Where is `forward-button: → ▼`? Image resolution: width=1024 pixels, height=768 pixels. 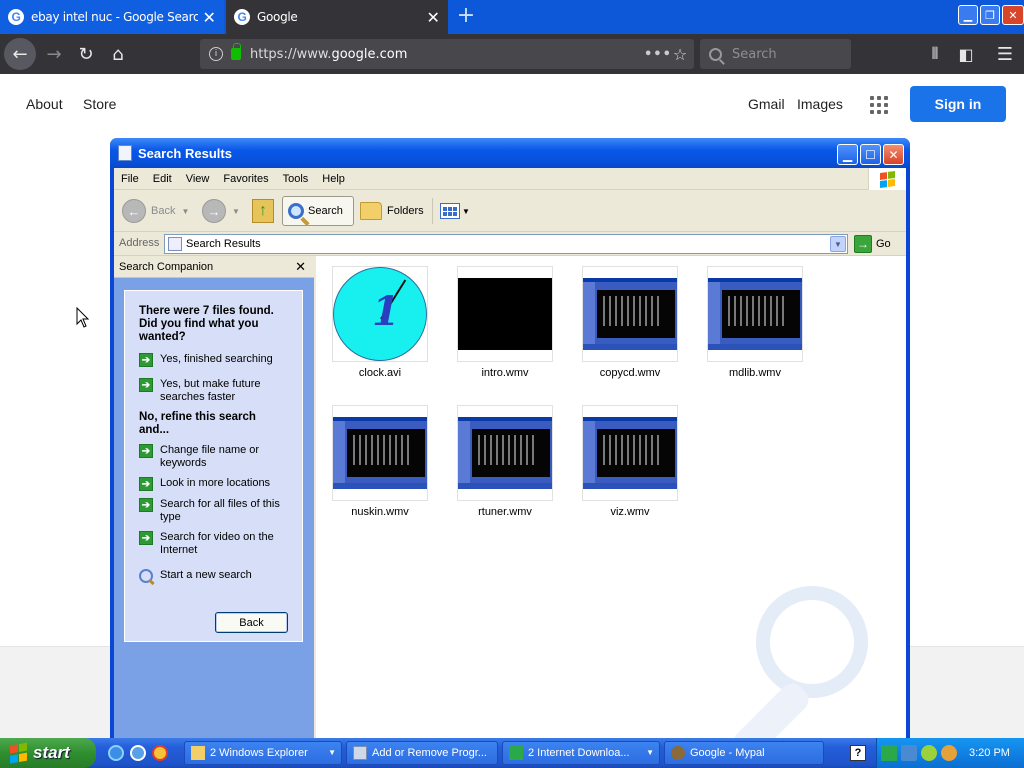
forward-button: → ▼ is located at coordinates (221, 211).